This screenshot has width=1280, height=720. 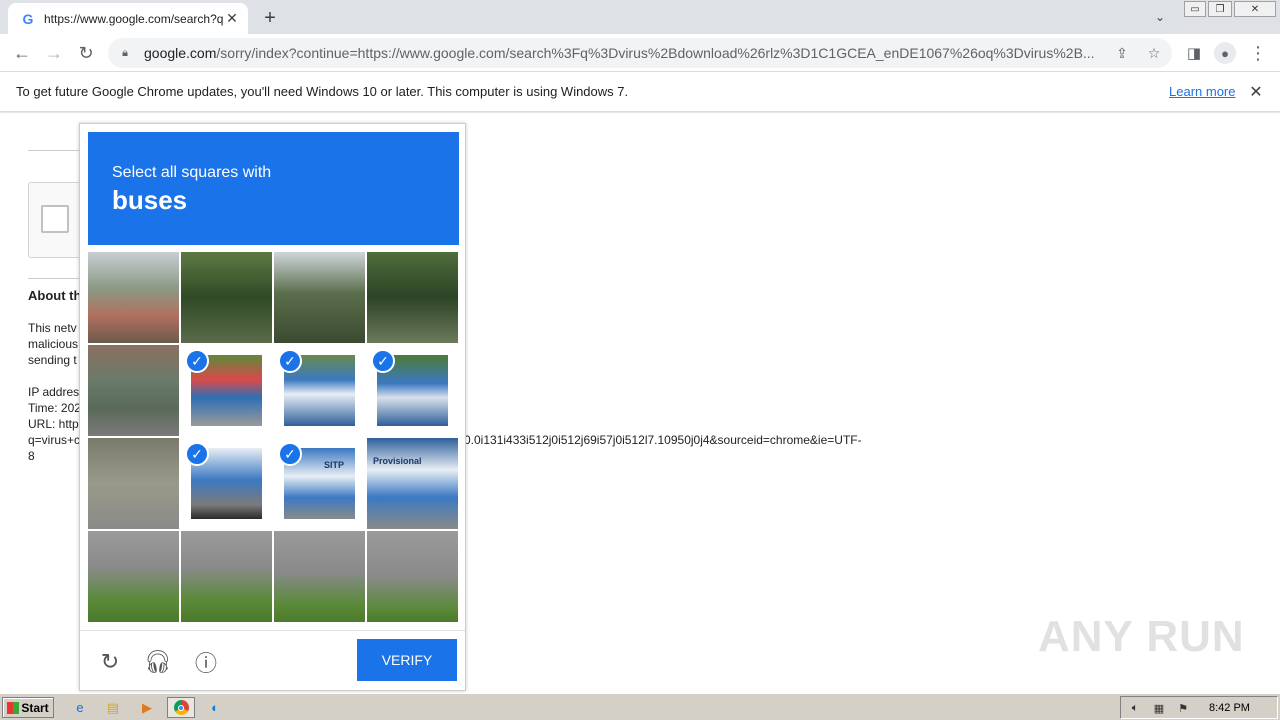 I want to click on system-tray: 🔈︎ ▦ ⚑ 8:42 PM, so click(x=1199, y=707).